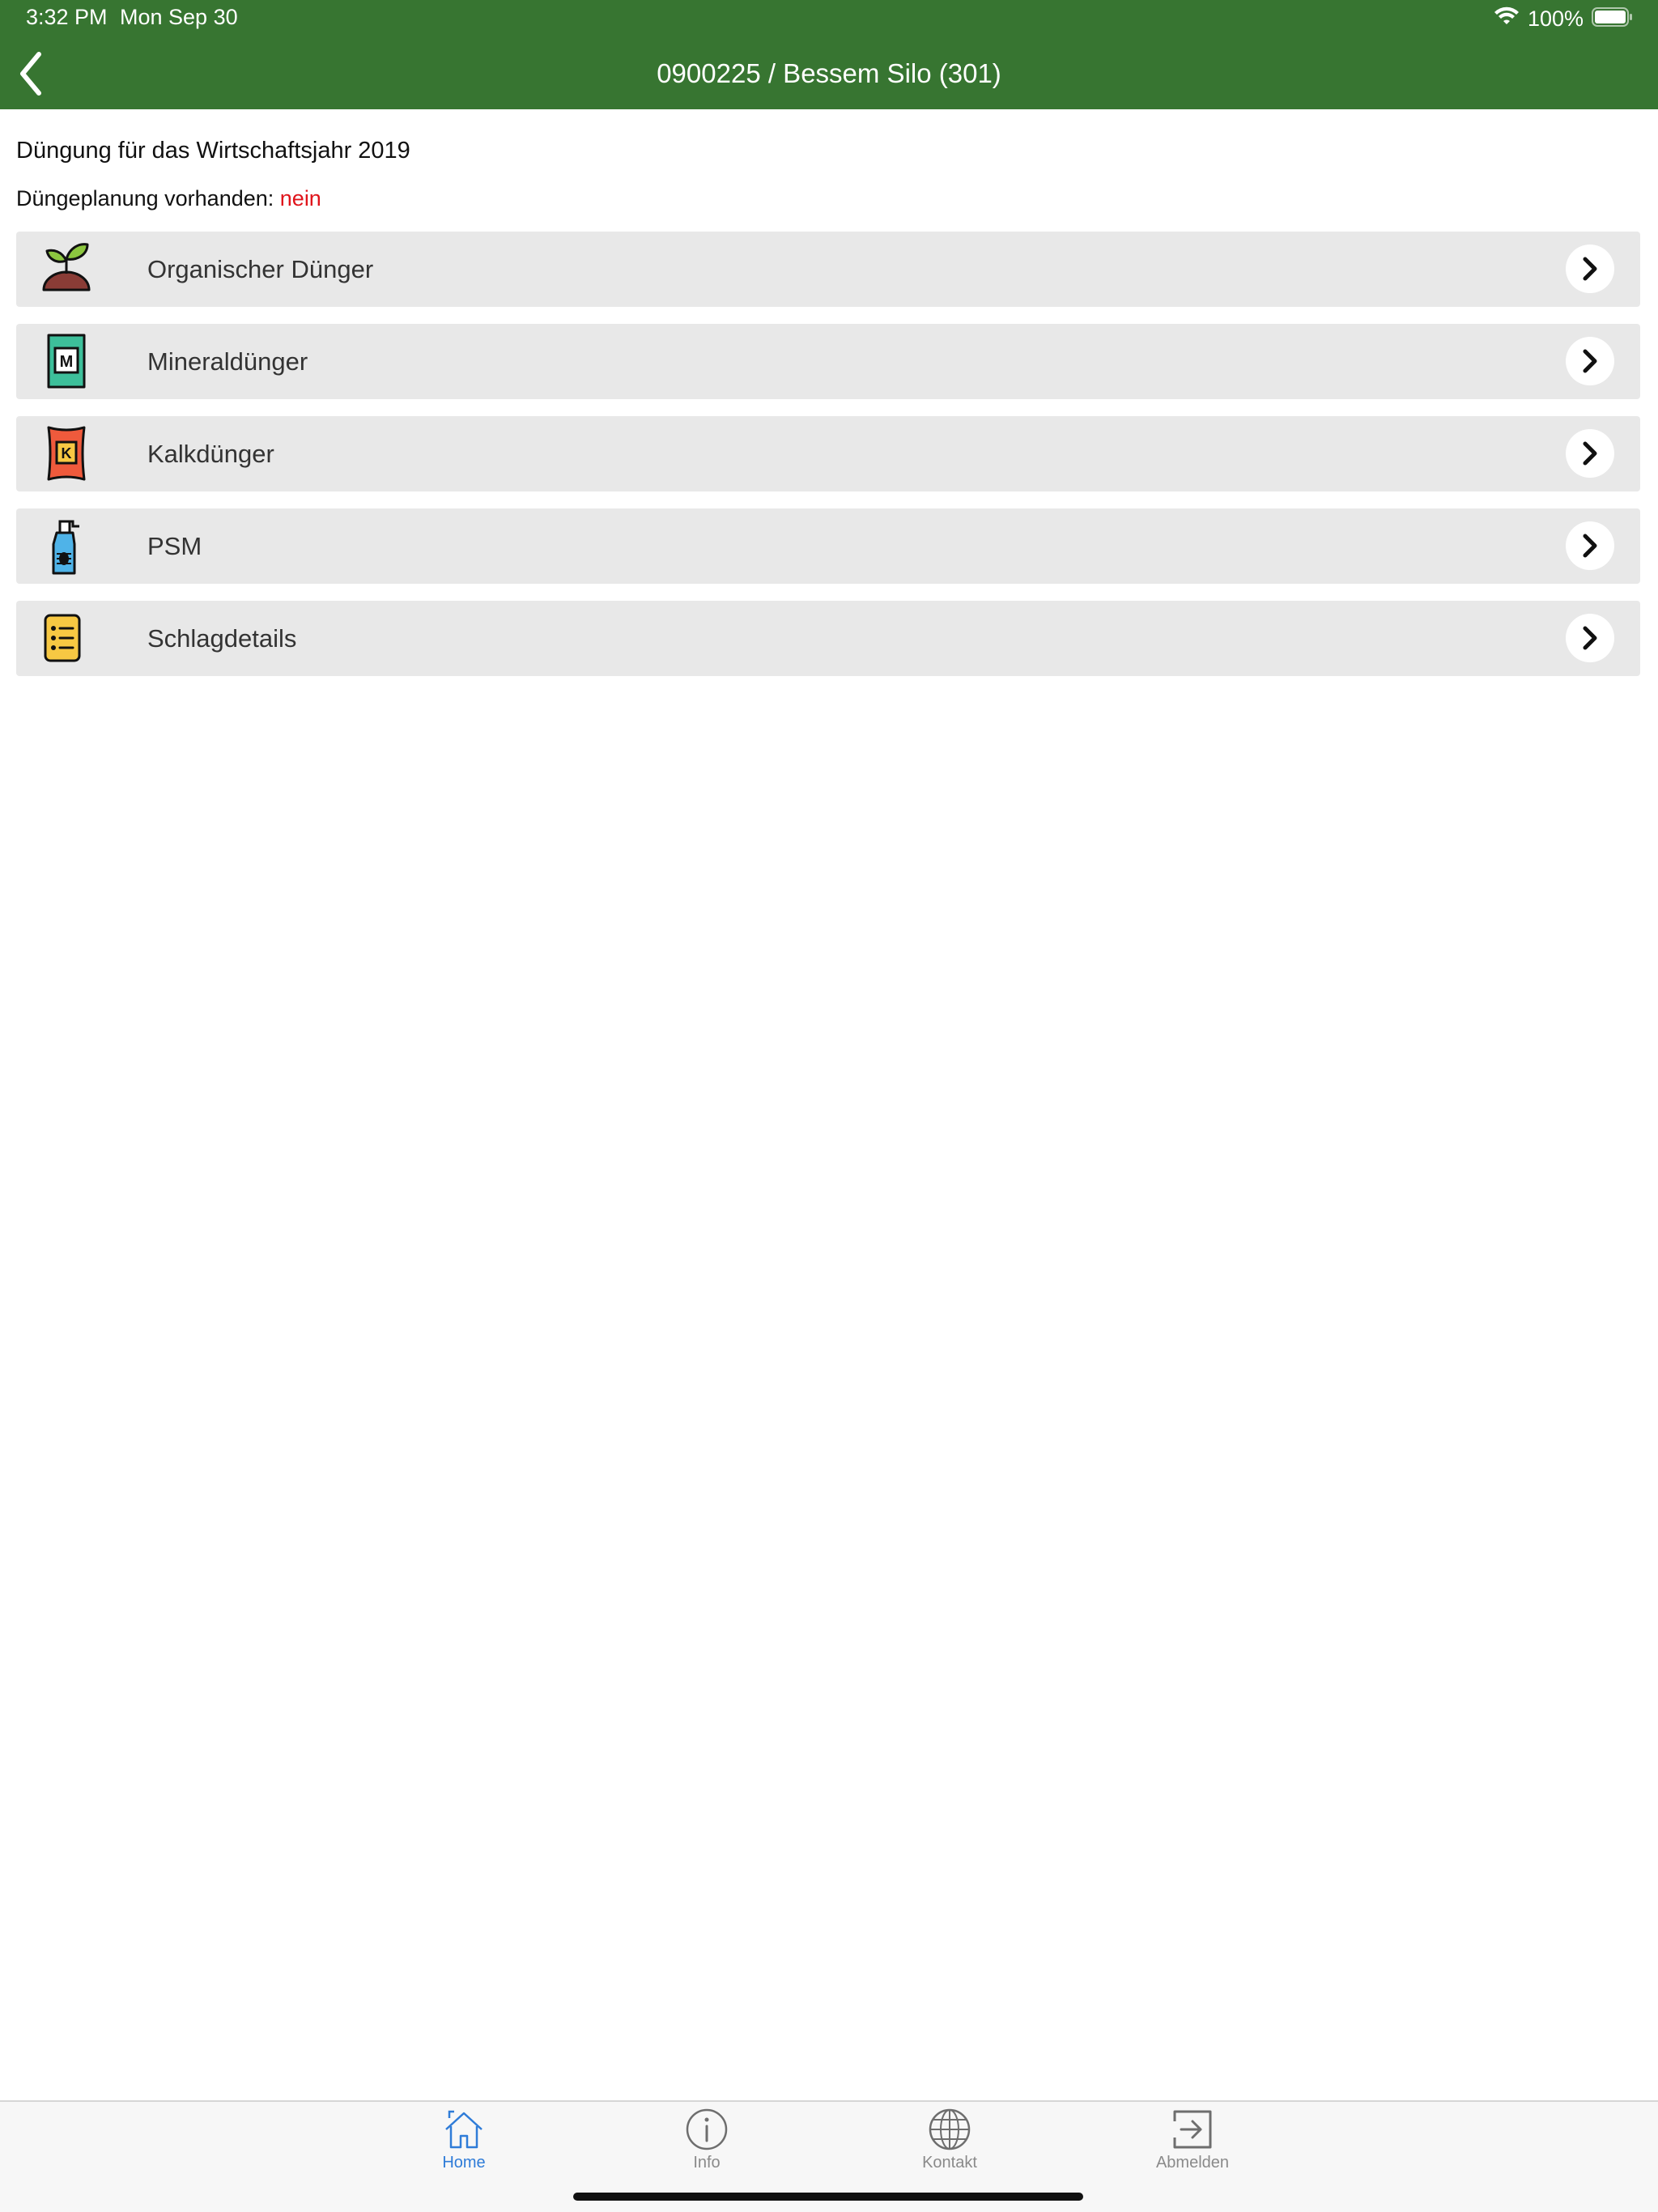  Describe the element at coordinates (828, 546) in the screenshot. I see `menu-item-psm: PSM` at that location.